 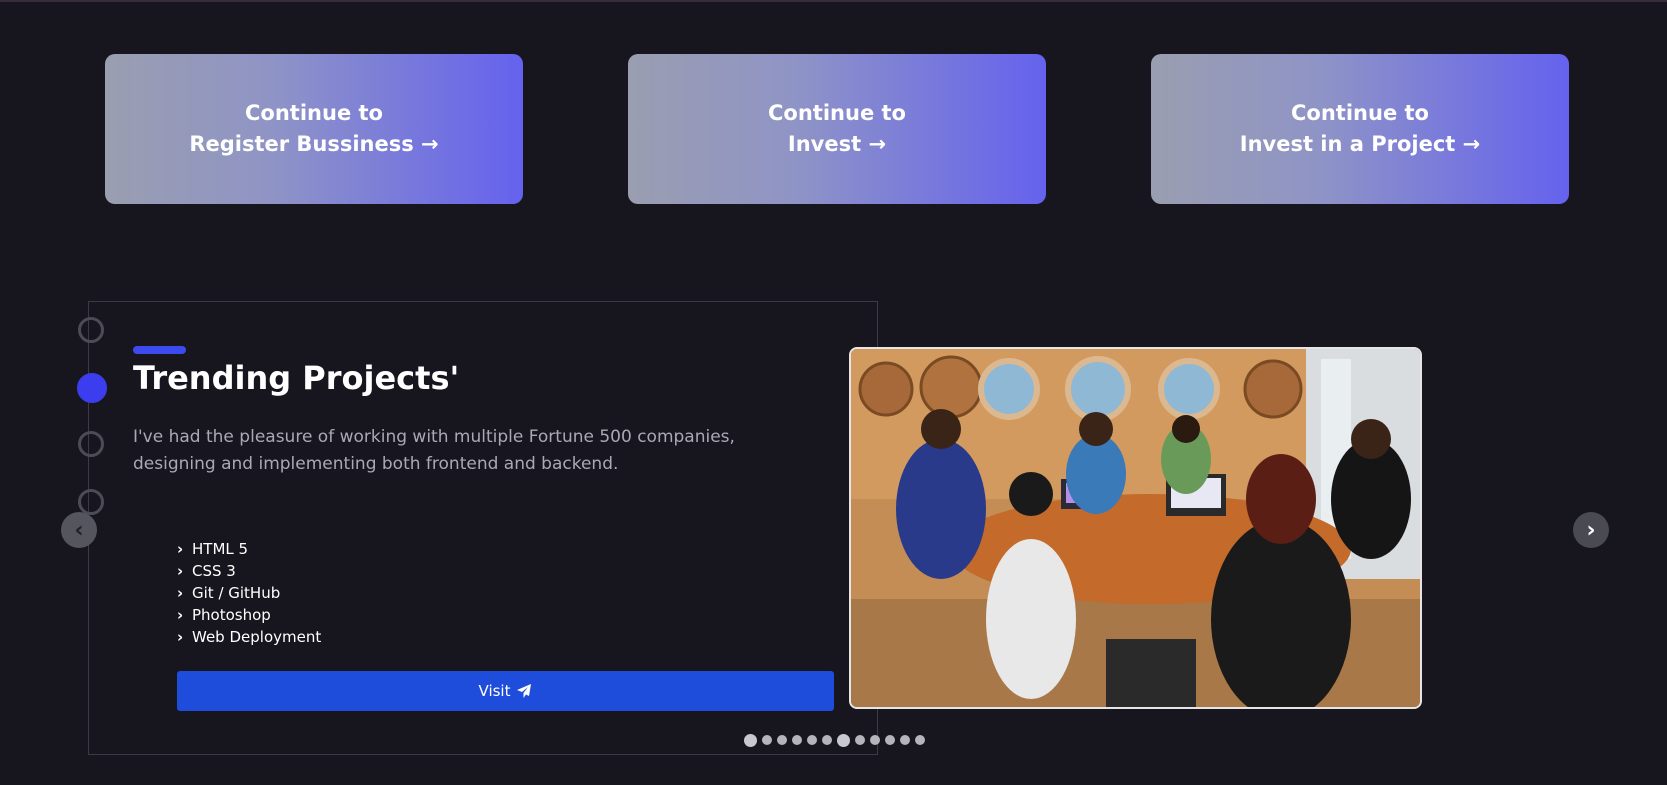 I want to click on skill-item: › Photoshop, so click(x=249, y=615).